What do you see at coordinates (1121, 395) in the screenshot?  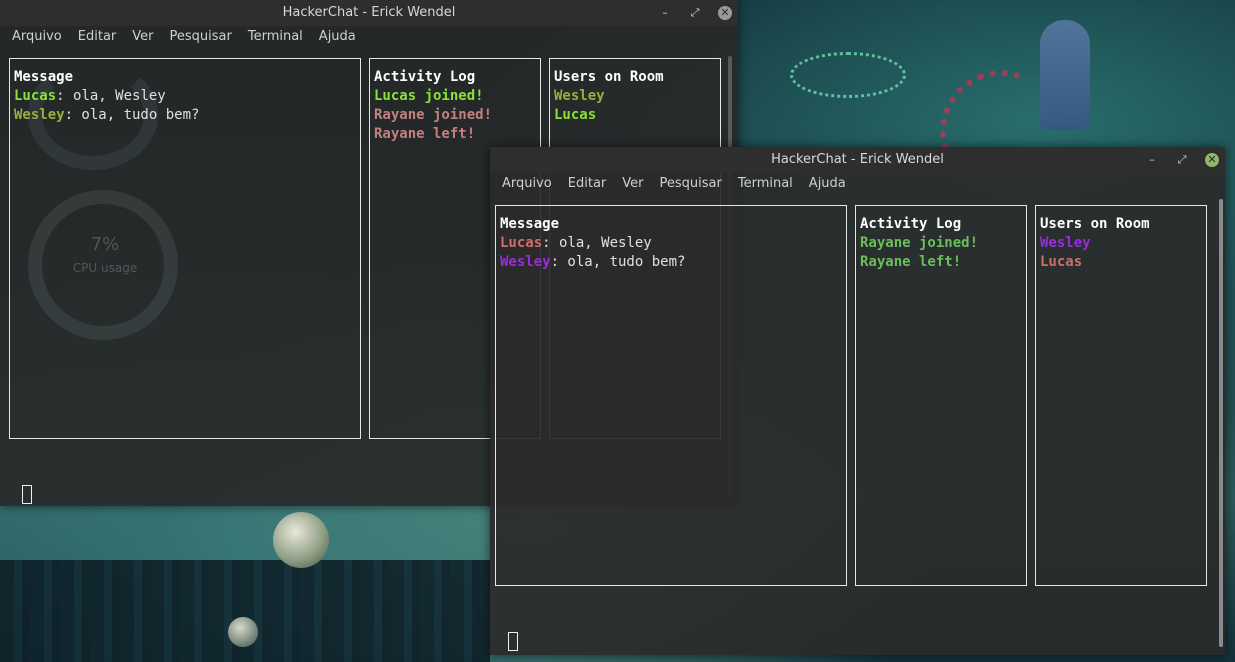 I see `users-panel: Users on Room Wesley Lucas` at bounding box center [1121, 395].